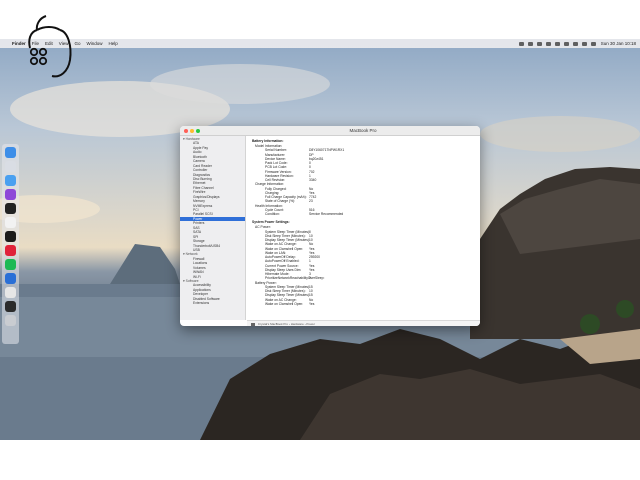 Image resolution: width=640 pixels, height=480 pixels. I want to click on terminal-icon, so click(10, 208).